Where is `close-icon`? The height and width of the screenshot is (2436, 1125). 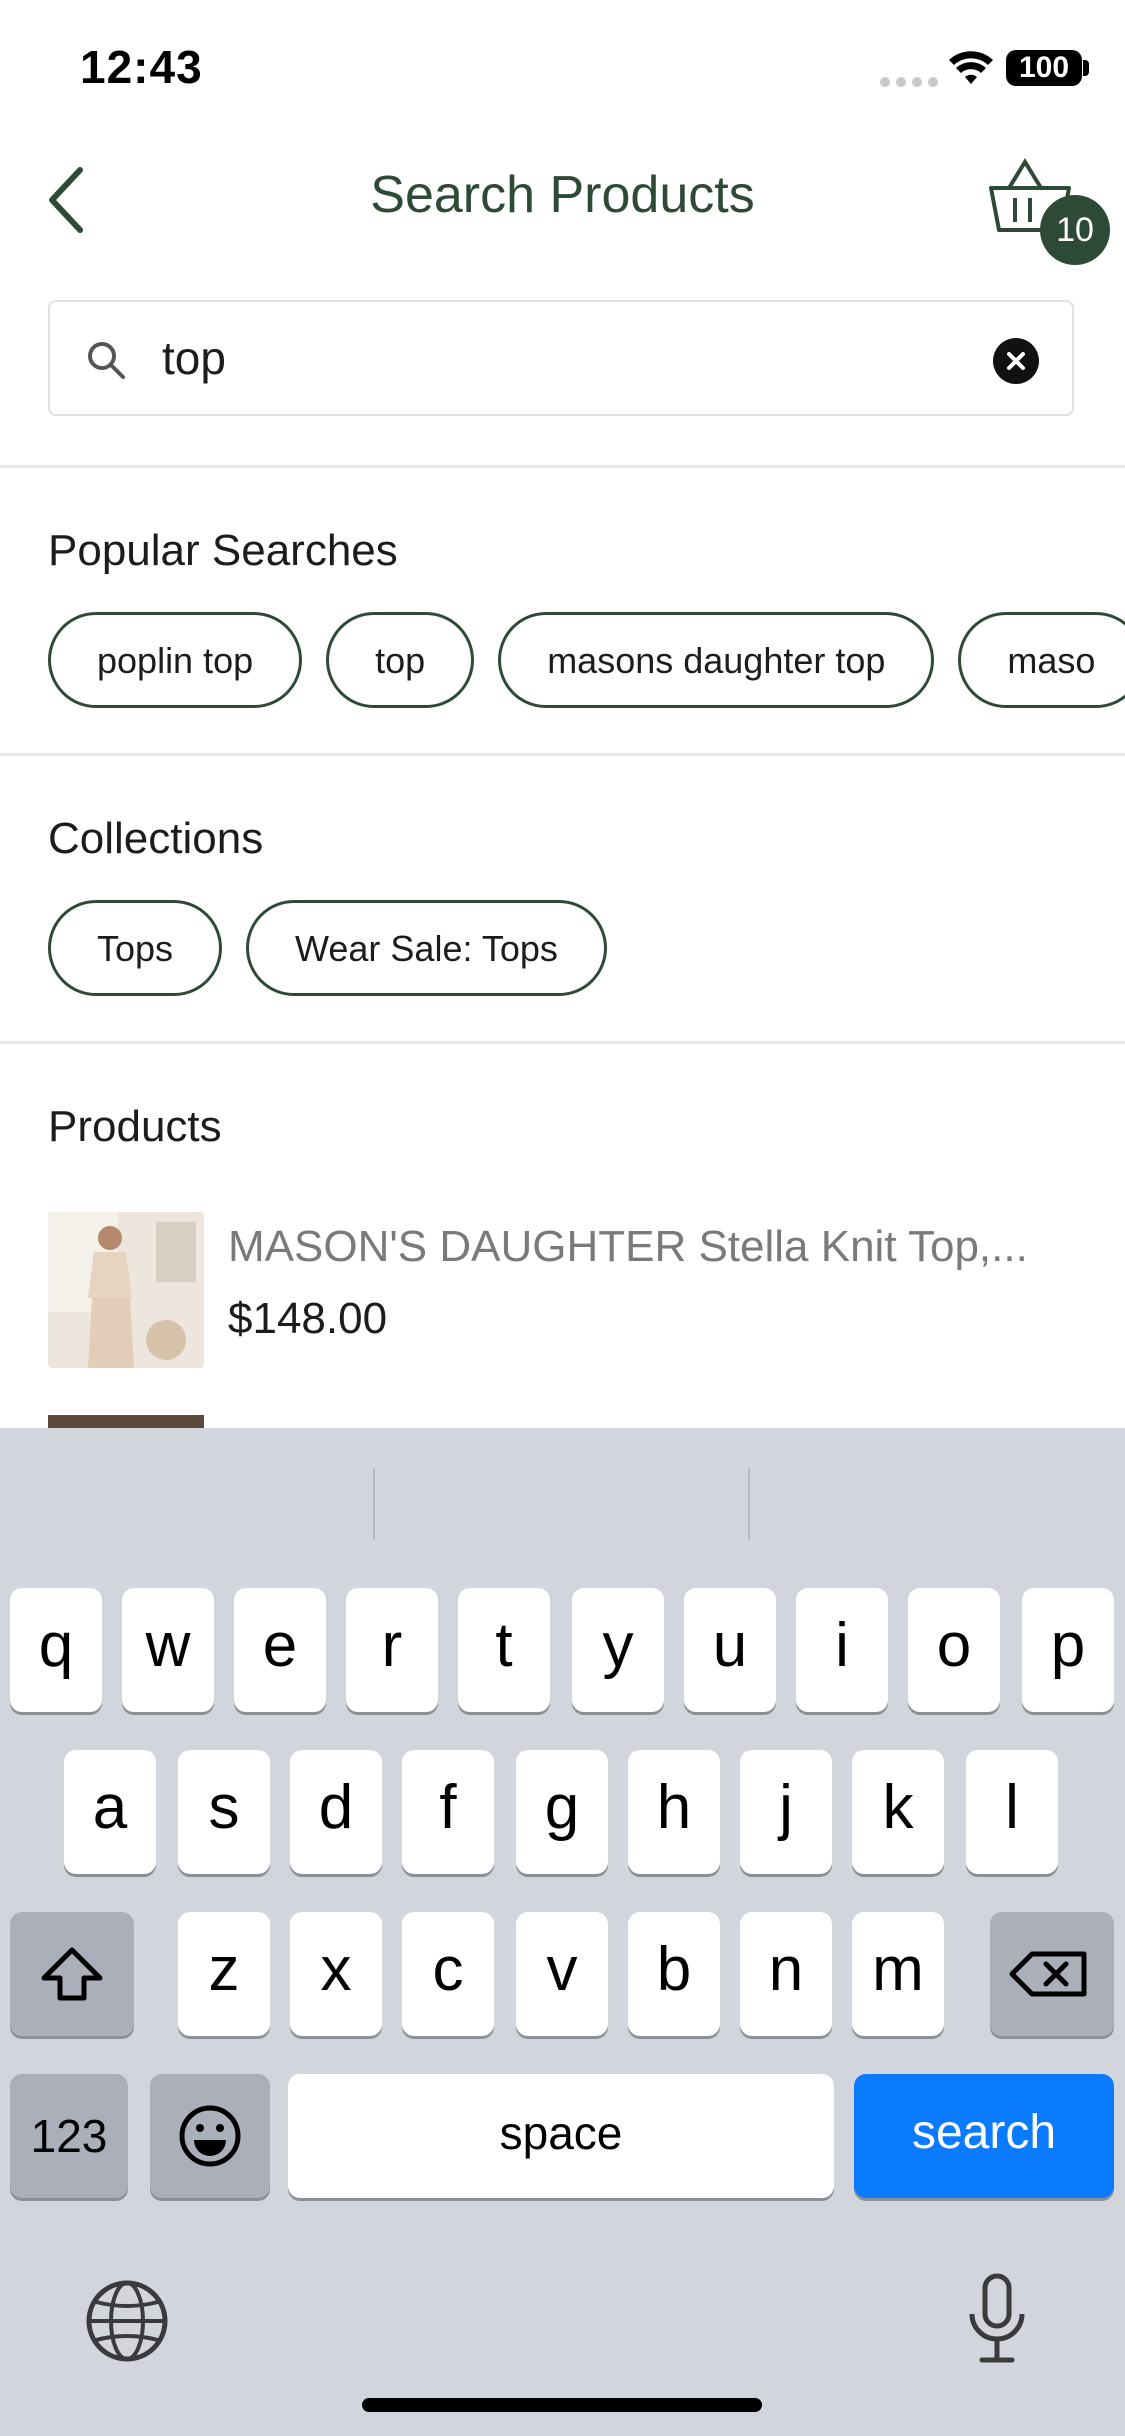
close-icon is located at coordinates (1016, 361).